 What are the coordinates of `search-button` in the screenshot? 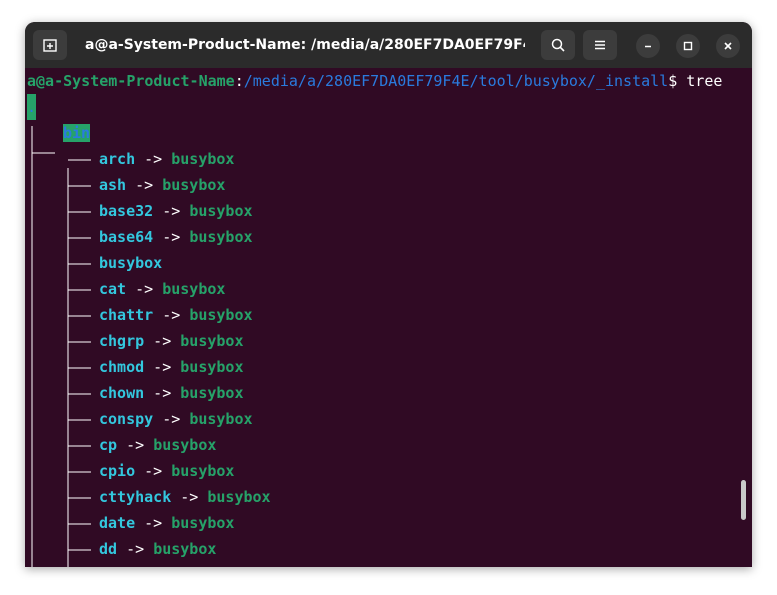 It's located at (558, 45).